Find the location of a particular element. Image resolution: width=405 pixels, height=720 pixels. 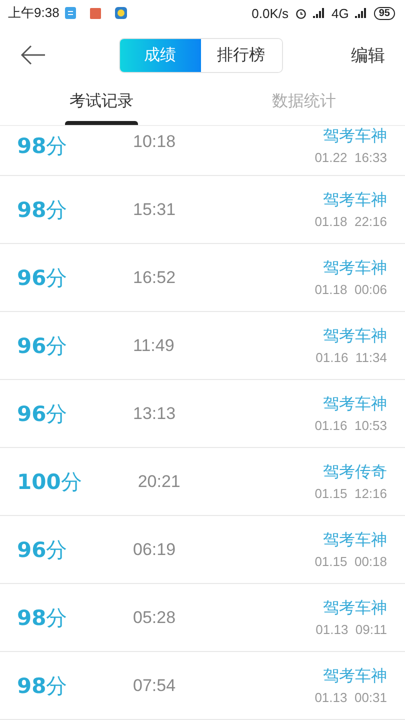

battery-indicator: 95 is located at coordinates (384, 13).